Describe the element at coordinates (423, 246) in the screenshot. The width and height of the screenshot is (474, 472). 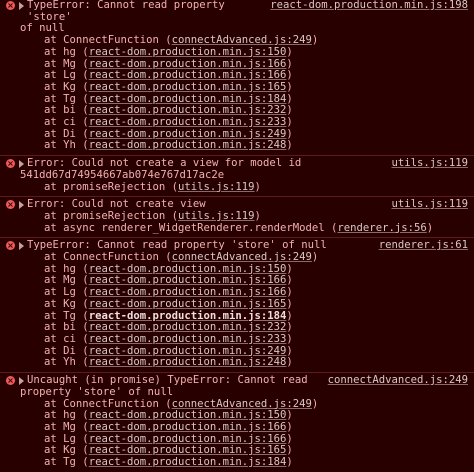
I see `error-source-link: renderer.js:61` at that location.